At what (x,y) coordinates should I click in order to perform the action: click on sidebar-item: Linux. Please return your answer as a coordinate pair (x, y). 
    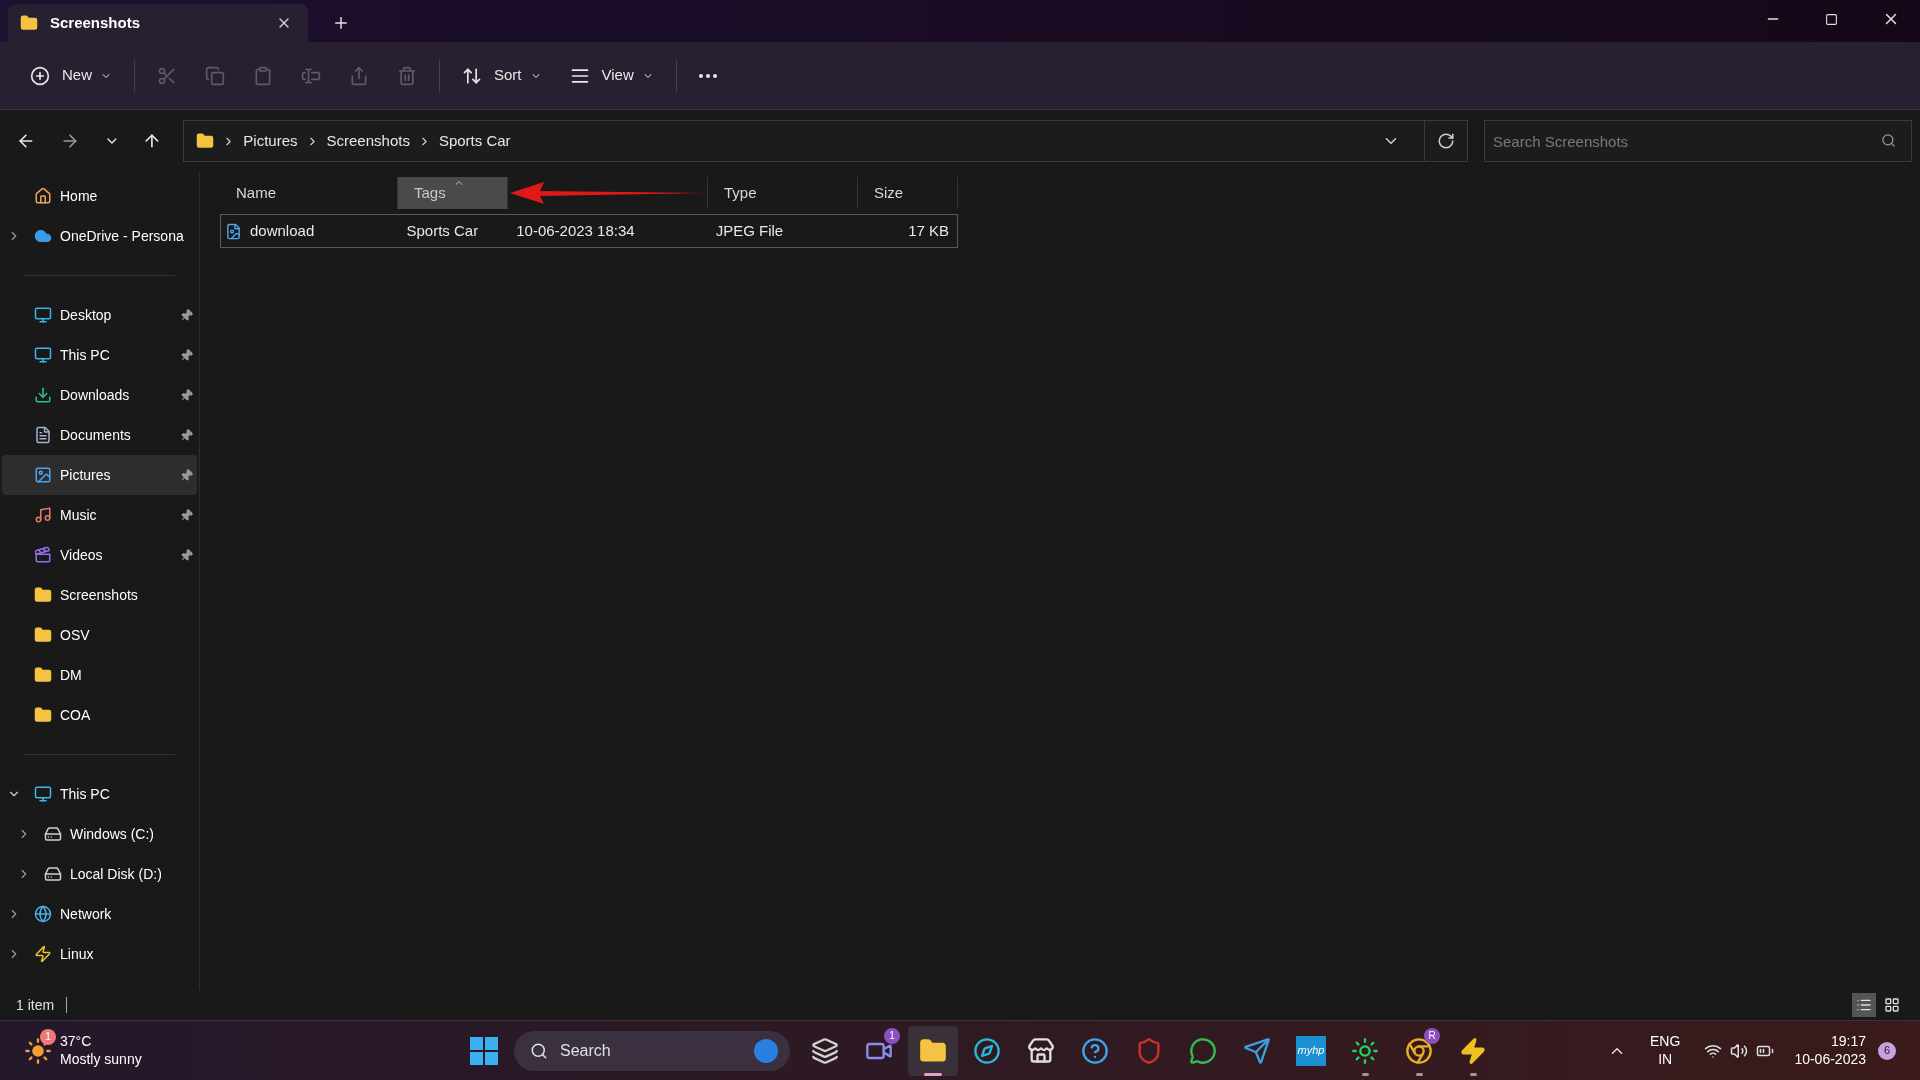
    Looking at the image, I should click on (99, 954).